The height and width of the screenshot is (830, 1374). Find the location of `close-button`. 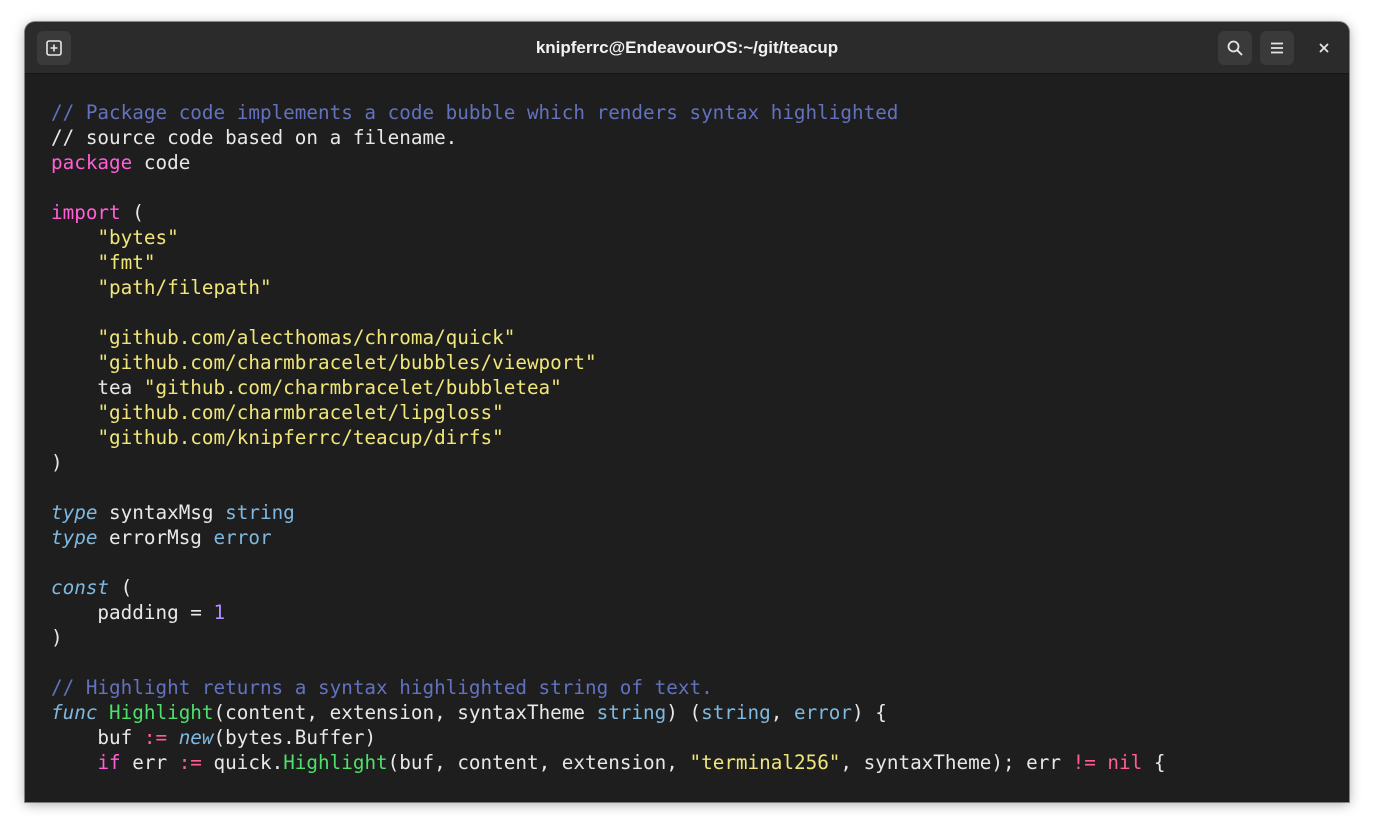

close-button is located at coordinates (1324, 48).